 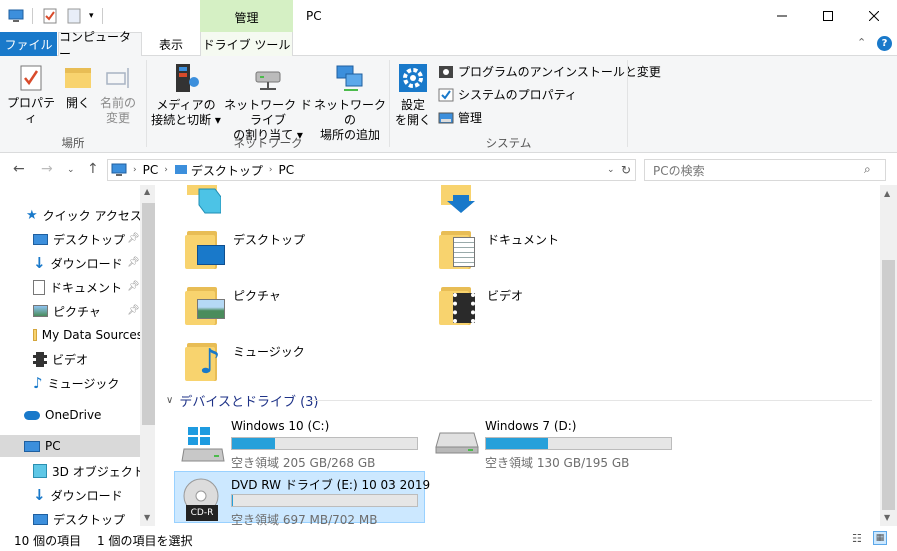 I want to click on close-icon, so click(x=874, y=16).